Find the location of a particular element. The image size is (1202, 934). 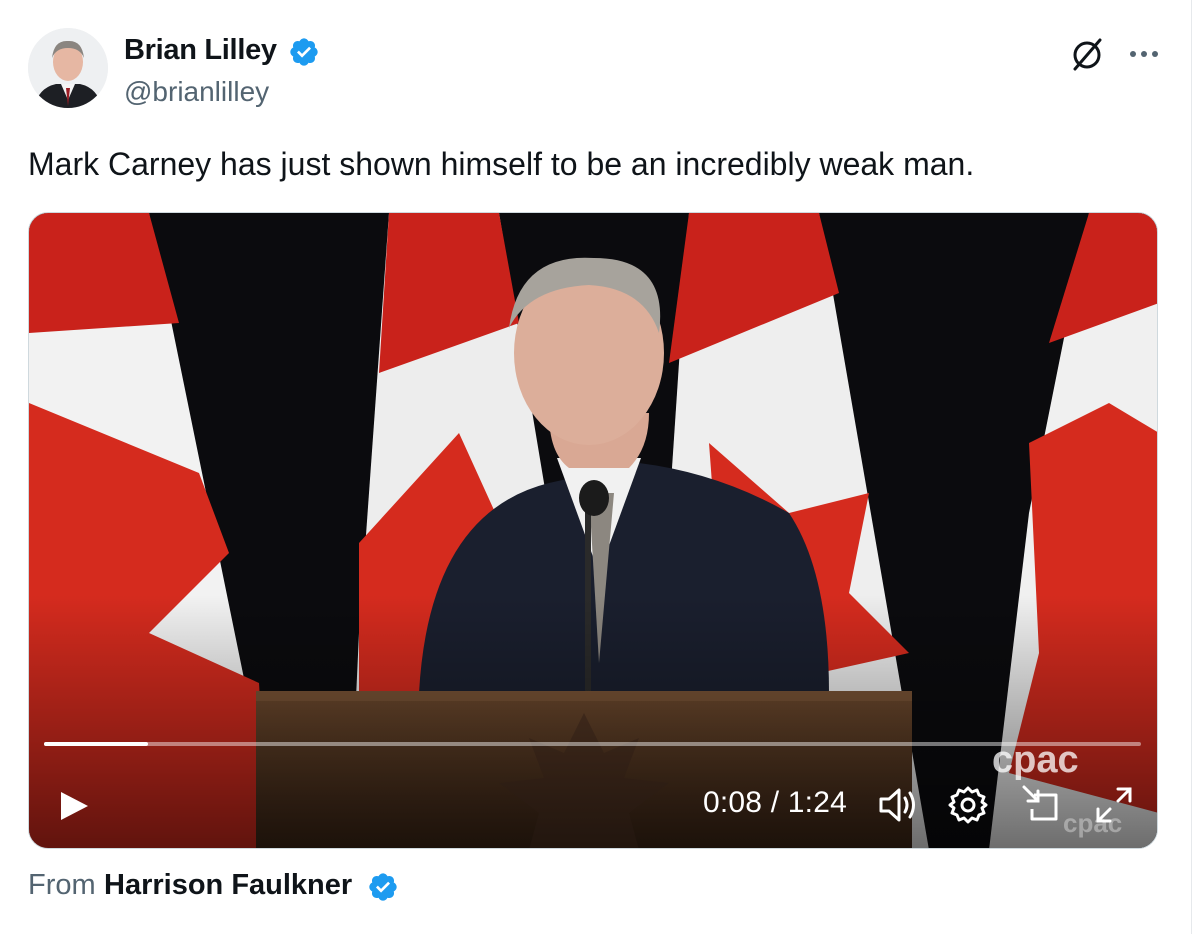

timeline-divider is located at coordinates (1191, 467).